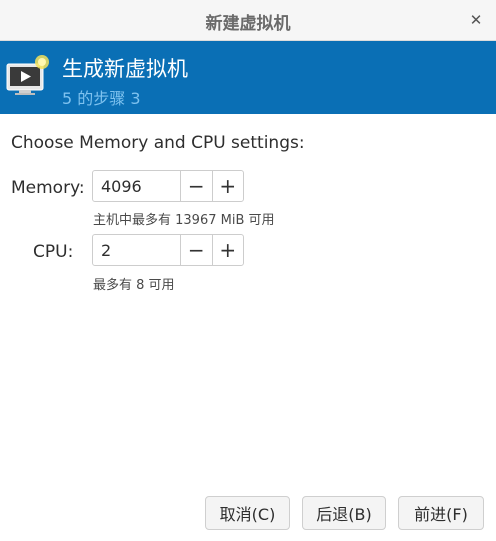 This screenshot has width=496, height=541. Describe the element at coordinates (136, 250) in the screenshot. I see `cpu-input` at that location.